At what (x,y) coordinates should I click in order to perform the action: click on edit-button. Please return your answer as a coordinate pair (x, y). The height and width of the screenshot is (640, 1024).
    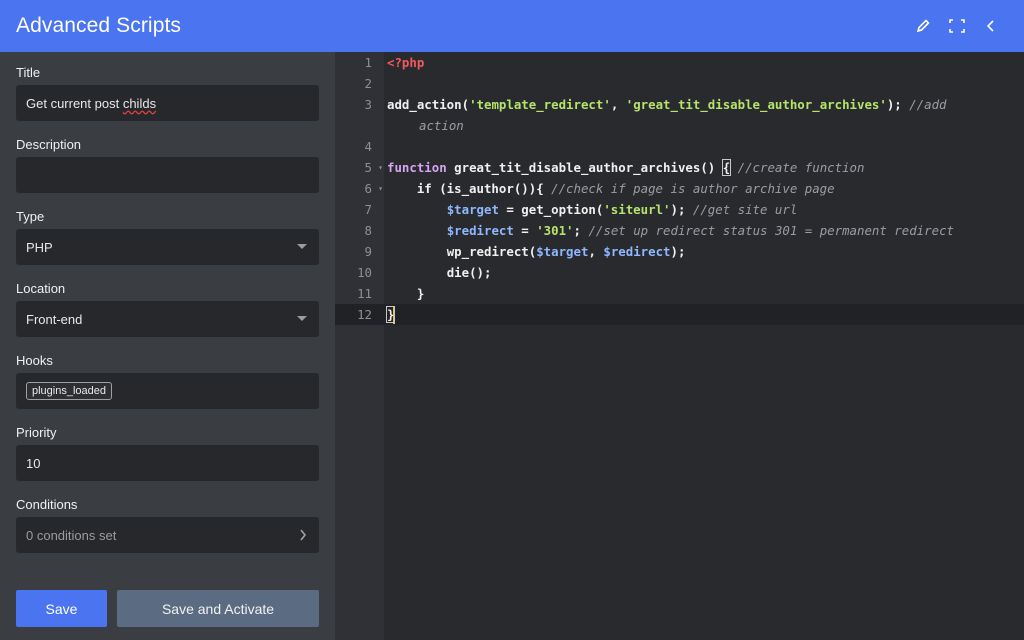
    Looking at the image, I should click on (923, 26).